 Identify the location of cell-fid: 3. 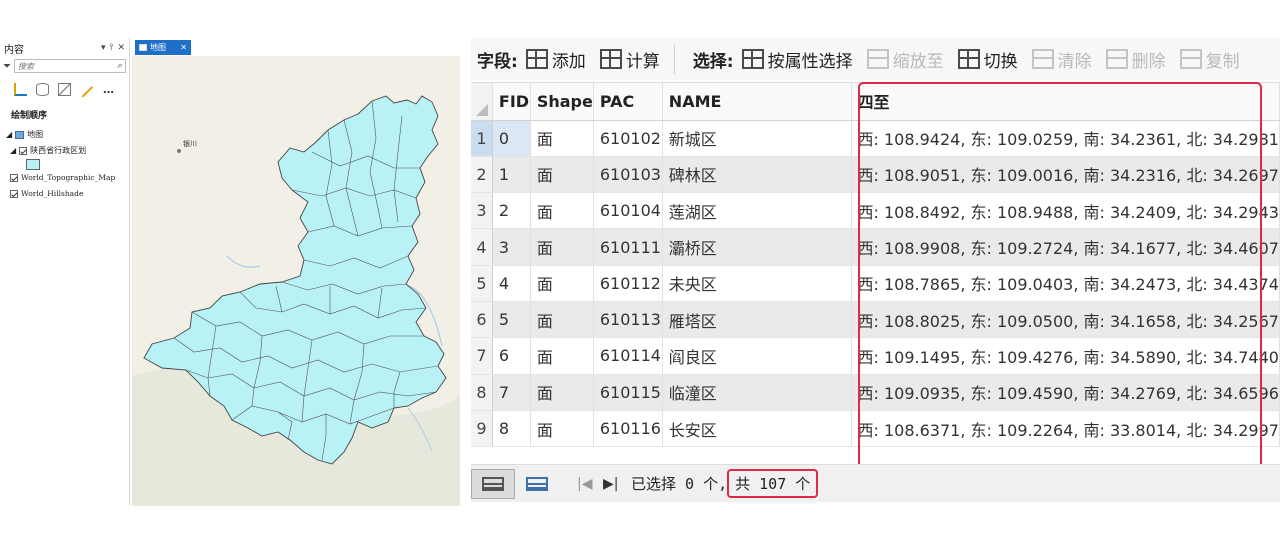
(511, 247).